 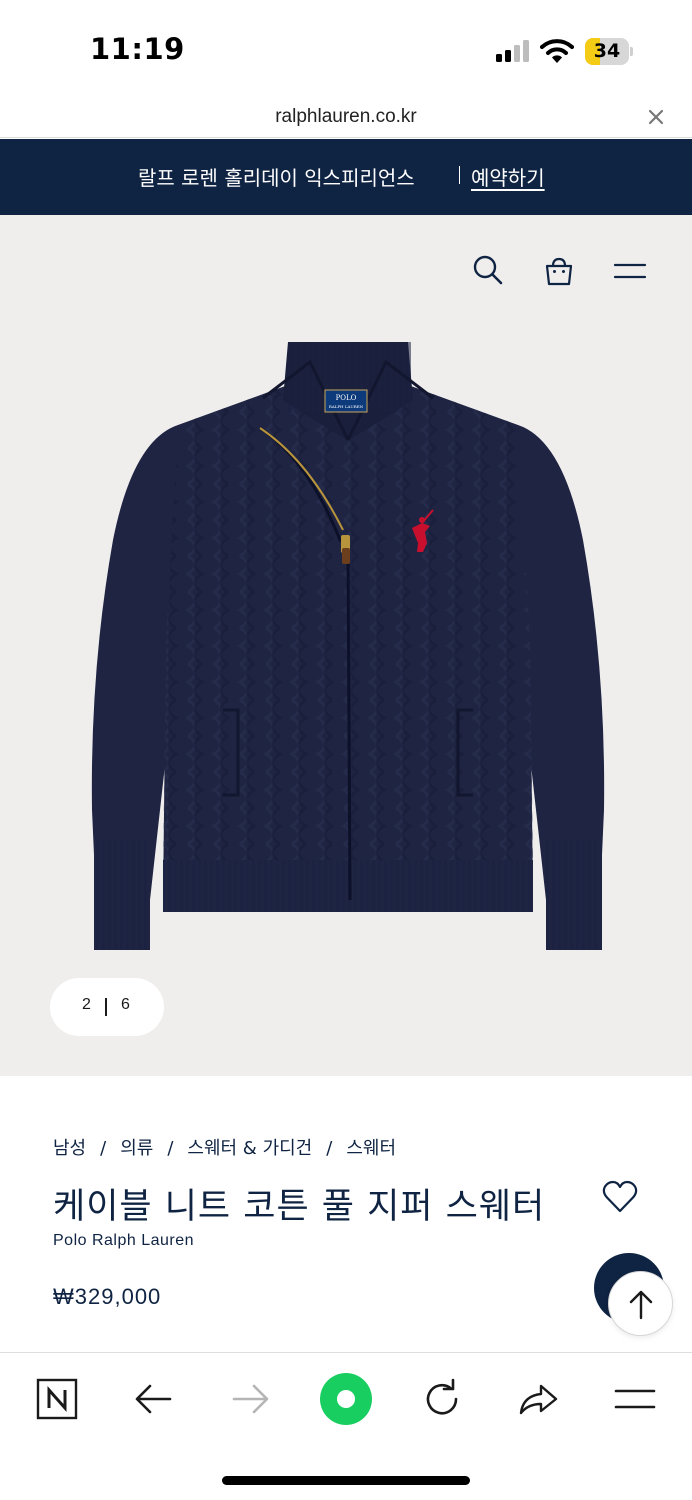 I want to click on forward-arrow-icon, so click(x=250, y=1399).